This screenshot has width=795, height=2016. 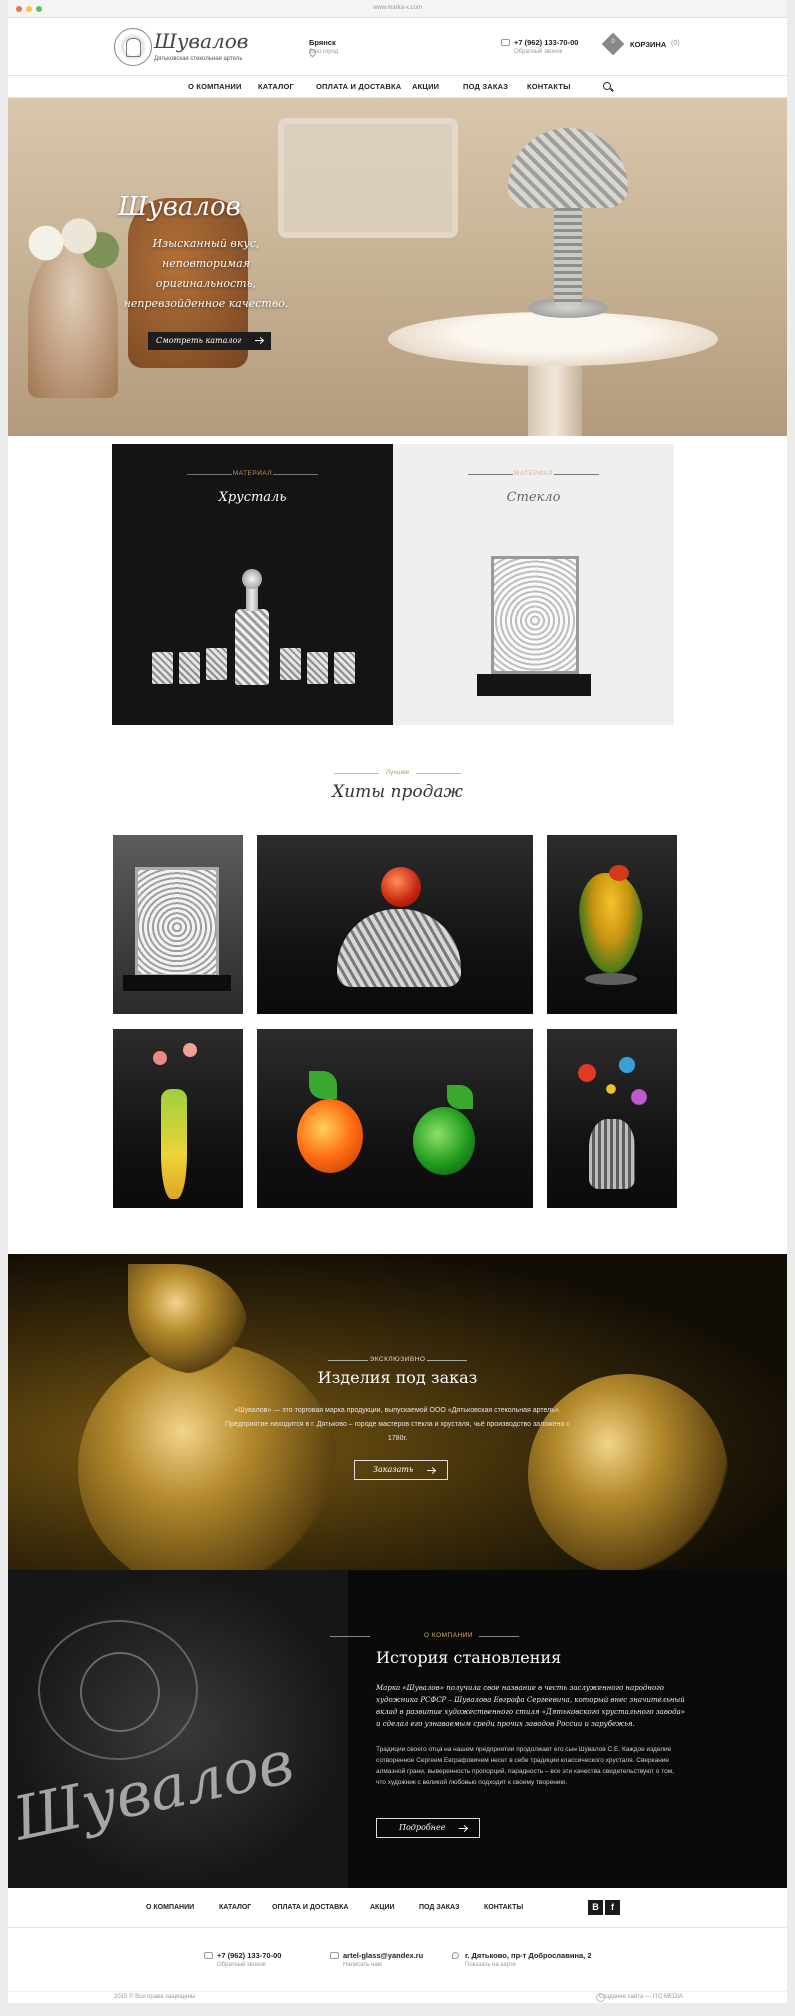 I want to click on category-name: Хрусталь, so click(x=252, y=497).